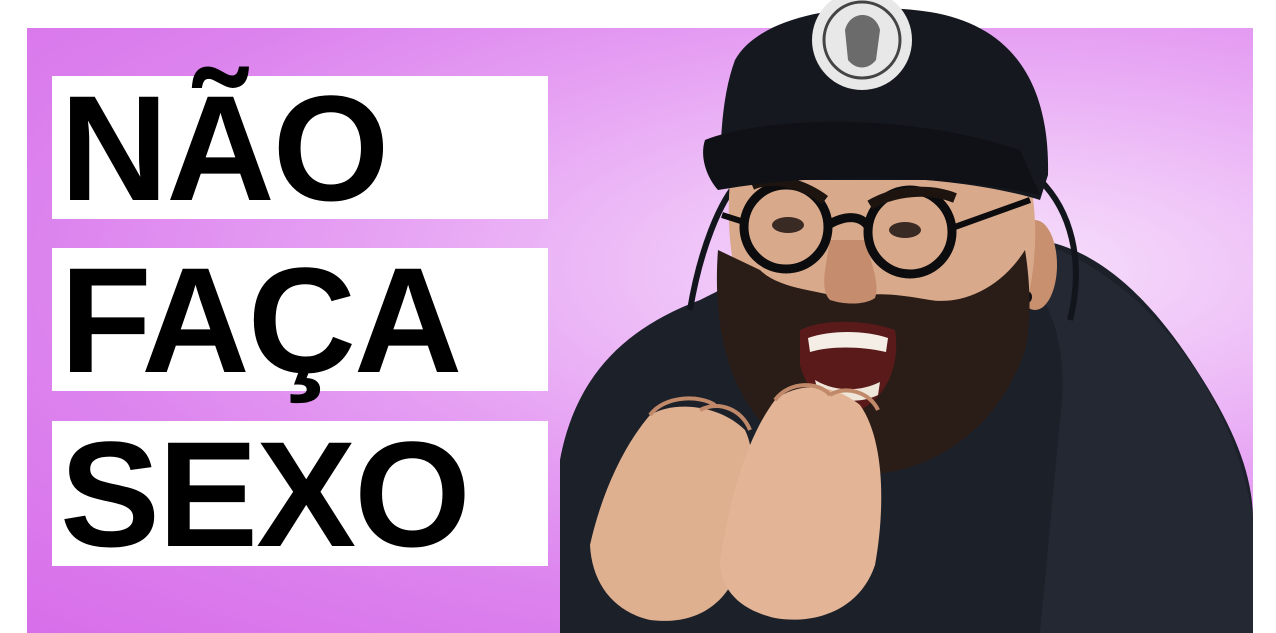 The image size is (1276, 633). Describe the element at coordinates (300, 148) in the screenshot. I see `title-line-1: NÃO` at that location.